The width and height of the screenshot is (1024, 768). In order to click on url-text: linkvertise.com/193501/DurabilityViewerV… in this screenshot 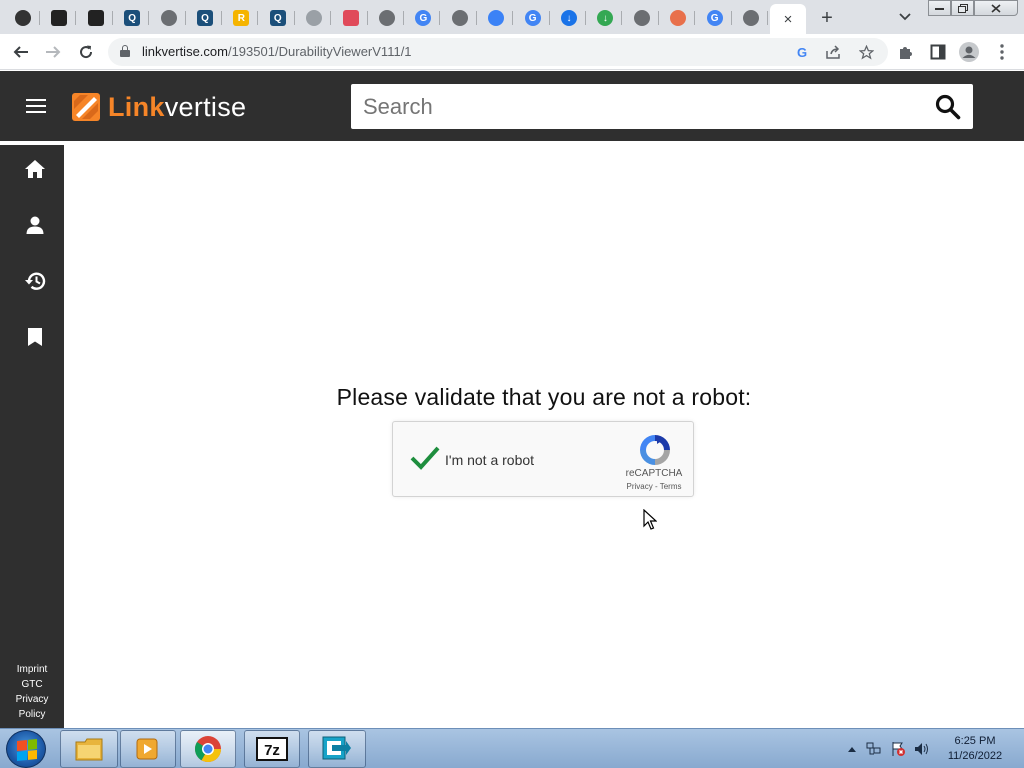, I will do `click(277, 51)`.